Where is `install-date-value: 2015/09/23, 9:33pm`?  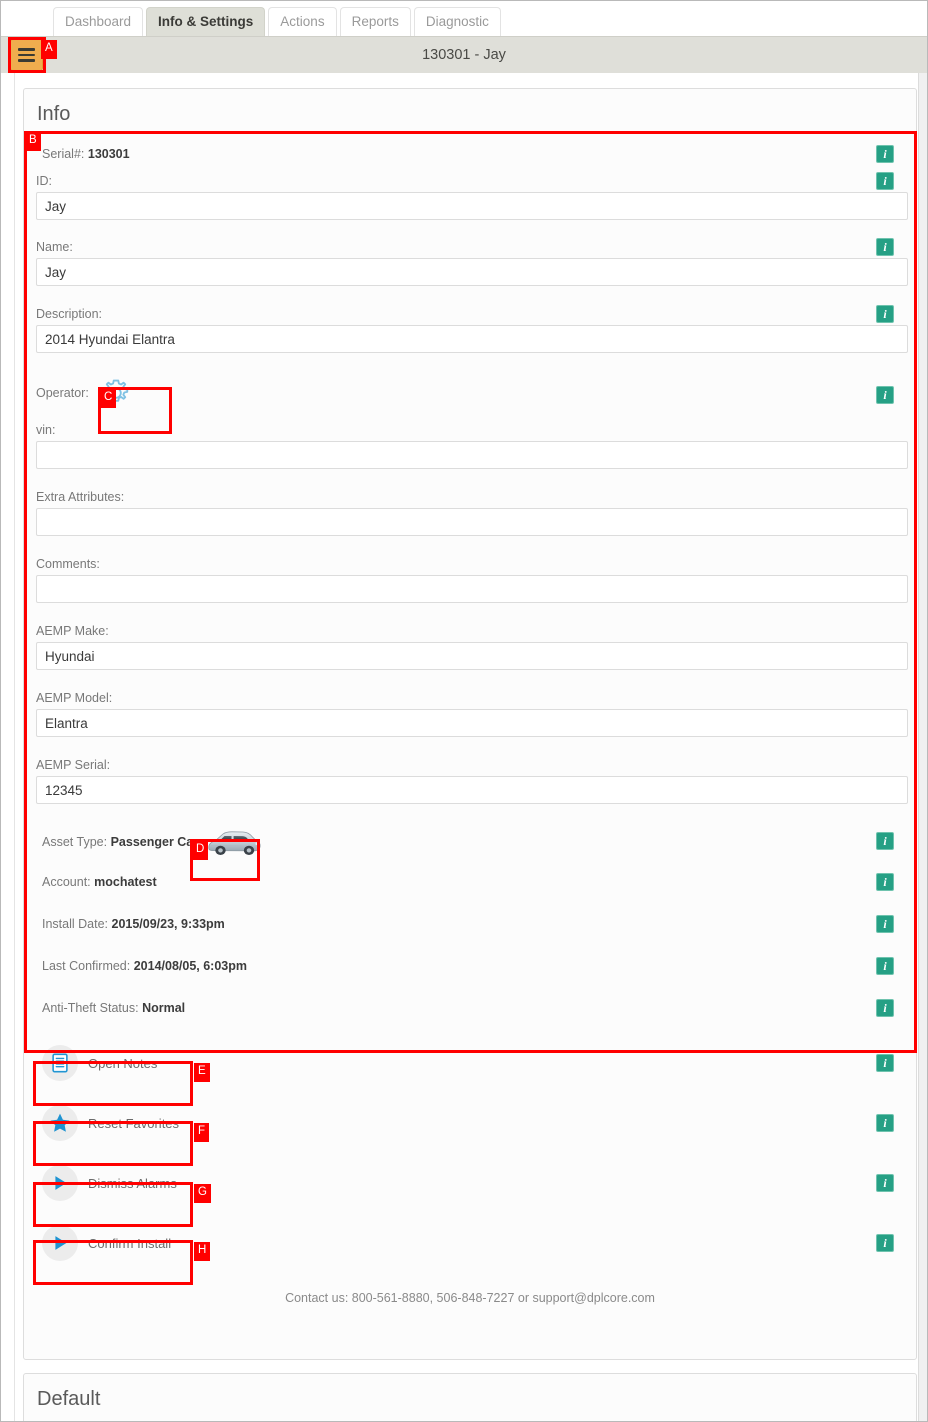 install-date-value: 2015/09/23, 9:33pm is located at coordinates (168, 924).